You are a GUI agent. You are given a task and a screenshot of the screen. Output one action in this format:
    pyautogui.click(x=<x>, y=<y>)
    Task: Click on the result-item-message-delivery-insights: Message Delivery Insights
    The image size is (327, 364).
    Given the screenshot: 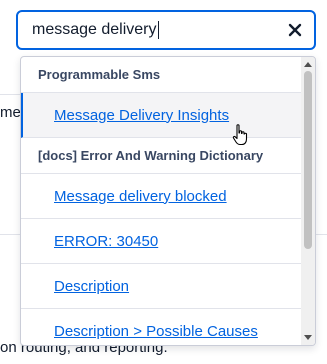 What is the action you would take?
    pyautogui.click(x=161, y=115)
    